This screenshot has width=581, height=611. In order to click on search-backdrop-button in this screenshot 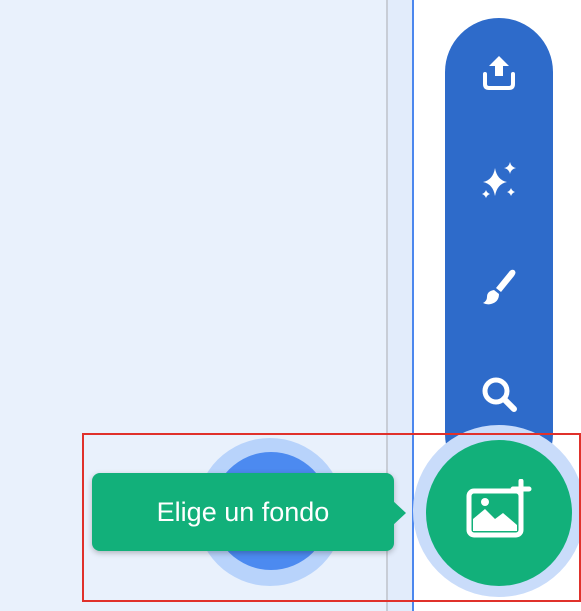, I will do `click(499, 394)`.